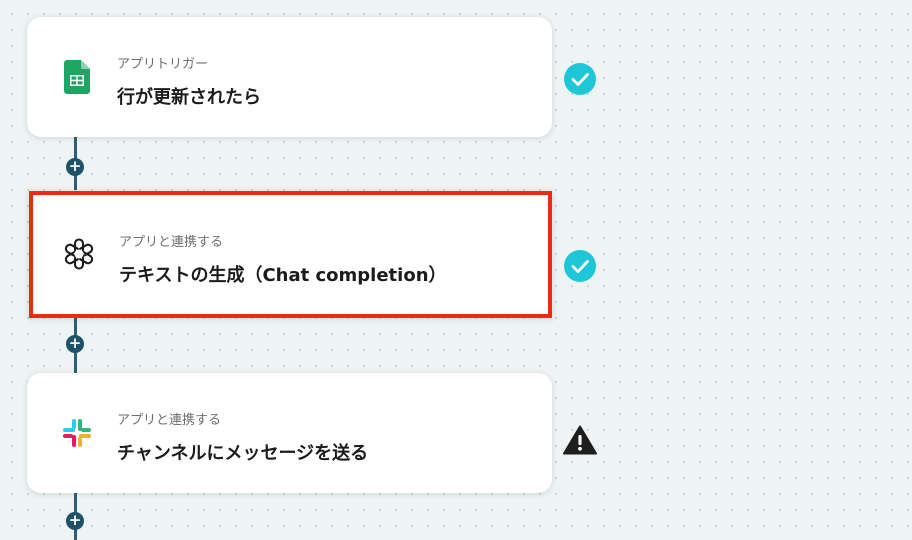  I want to click on step-title: 行が更新されたら, so click(189, 97).